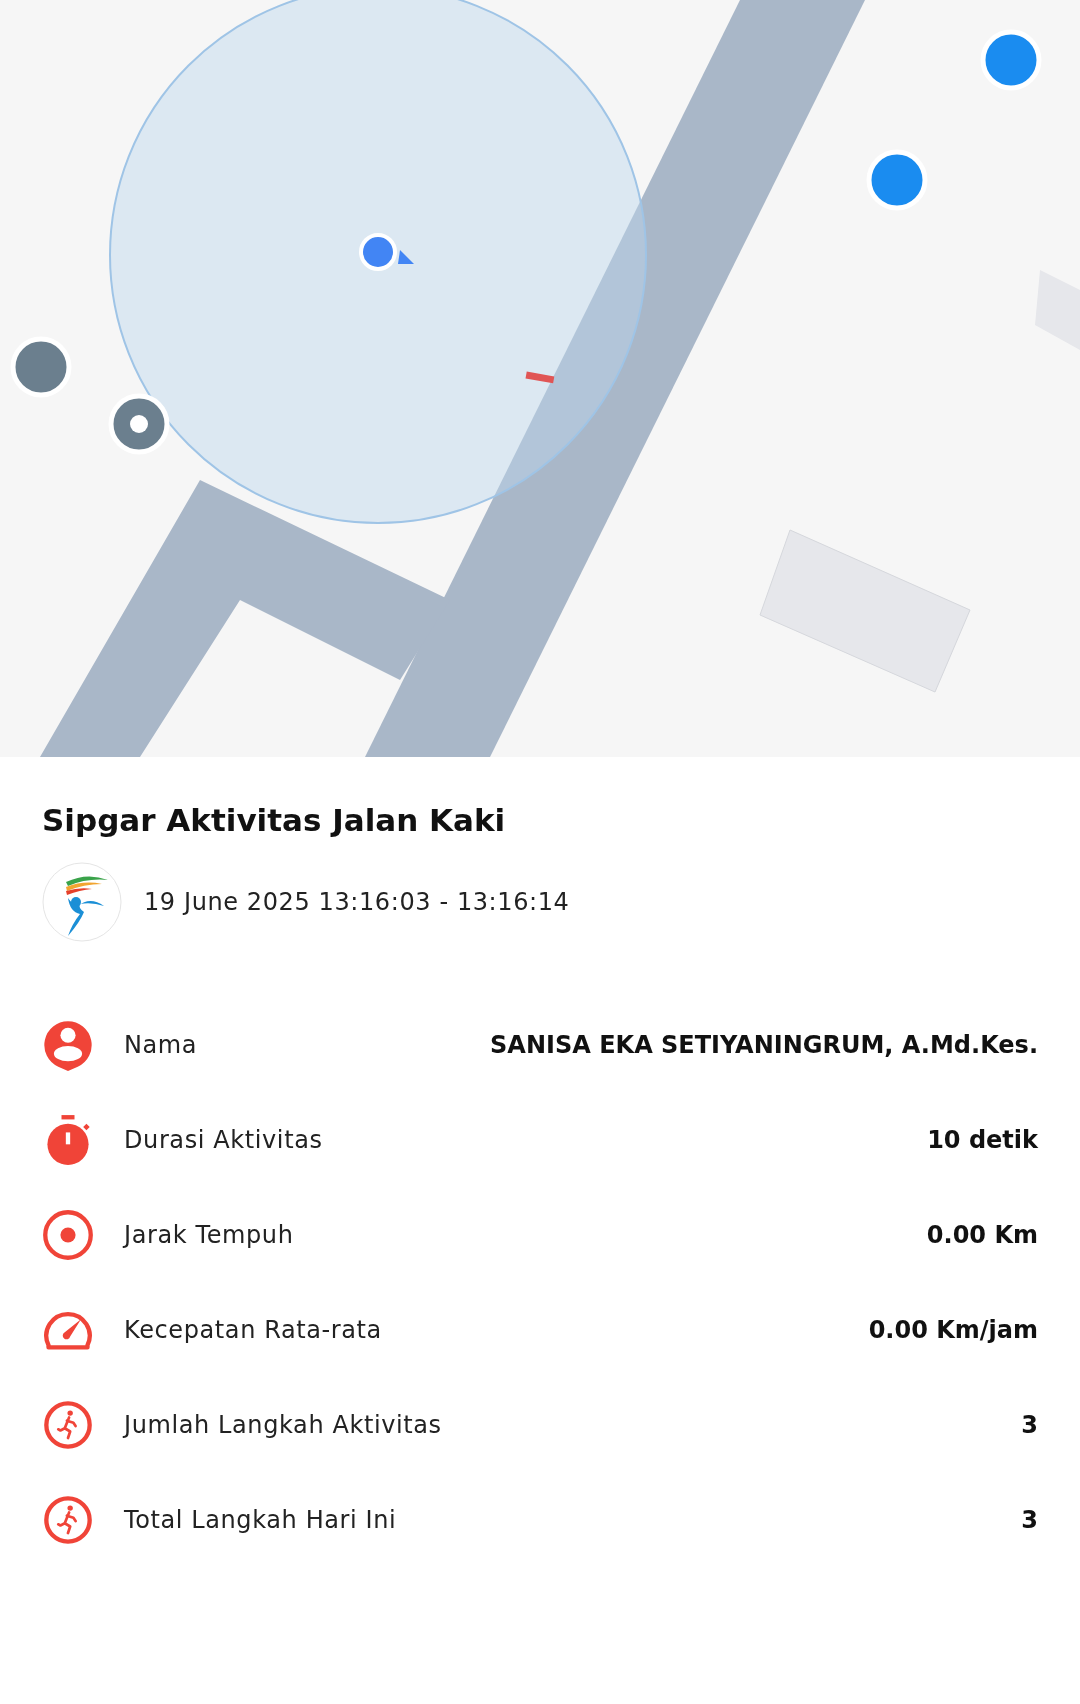  Describe the element at coordinates (68, 1235) in the screenshot. I see `target-icon` at that location.